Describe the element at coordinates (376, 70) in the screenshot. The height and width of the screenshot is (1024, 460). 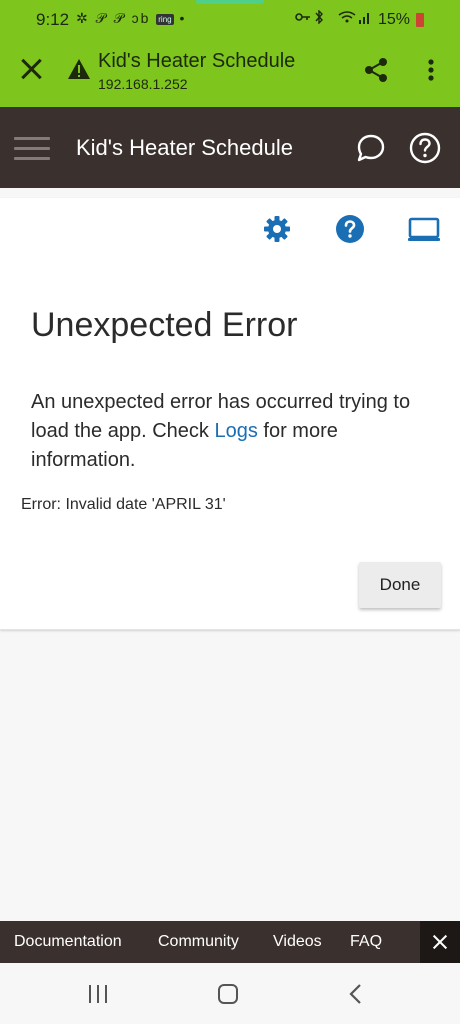
I see `share-icon` at that location.